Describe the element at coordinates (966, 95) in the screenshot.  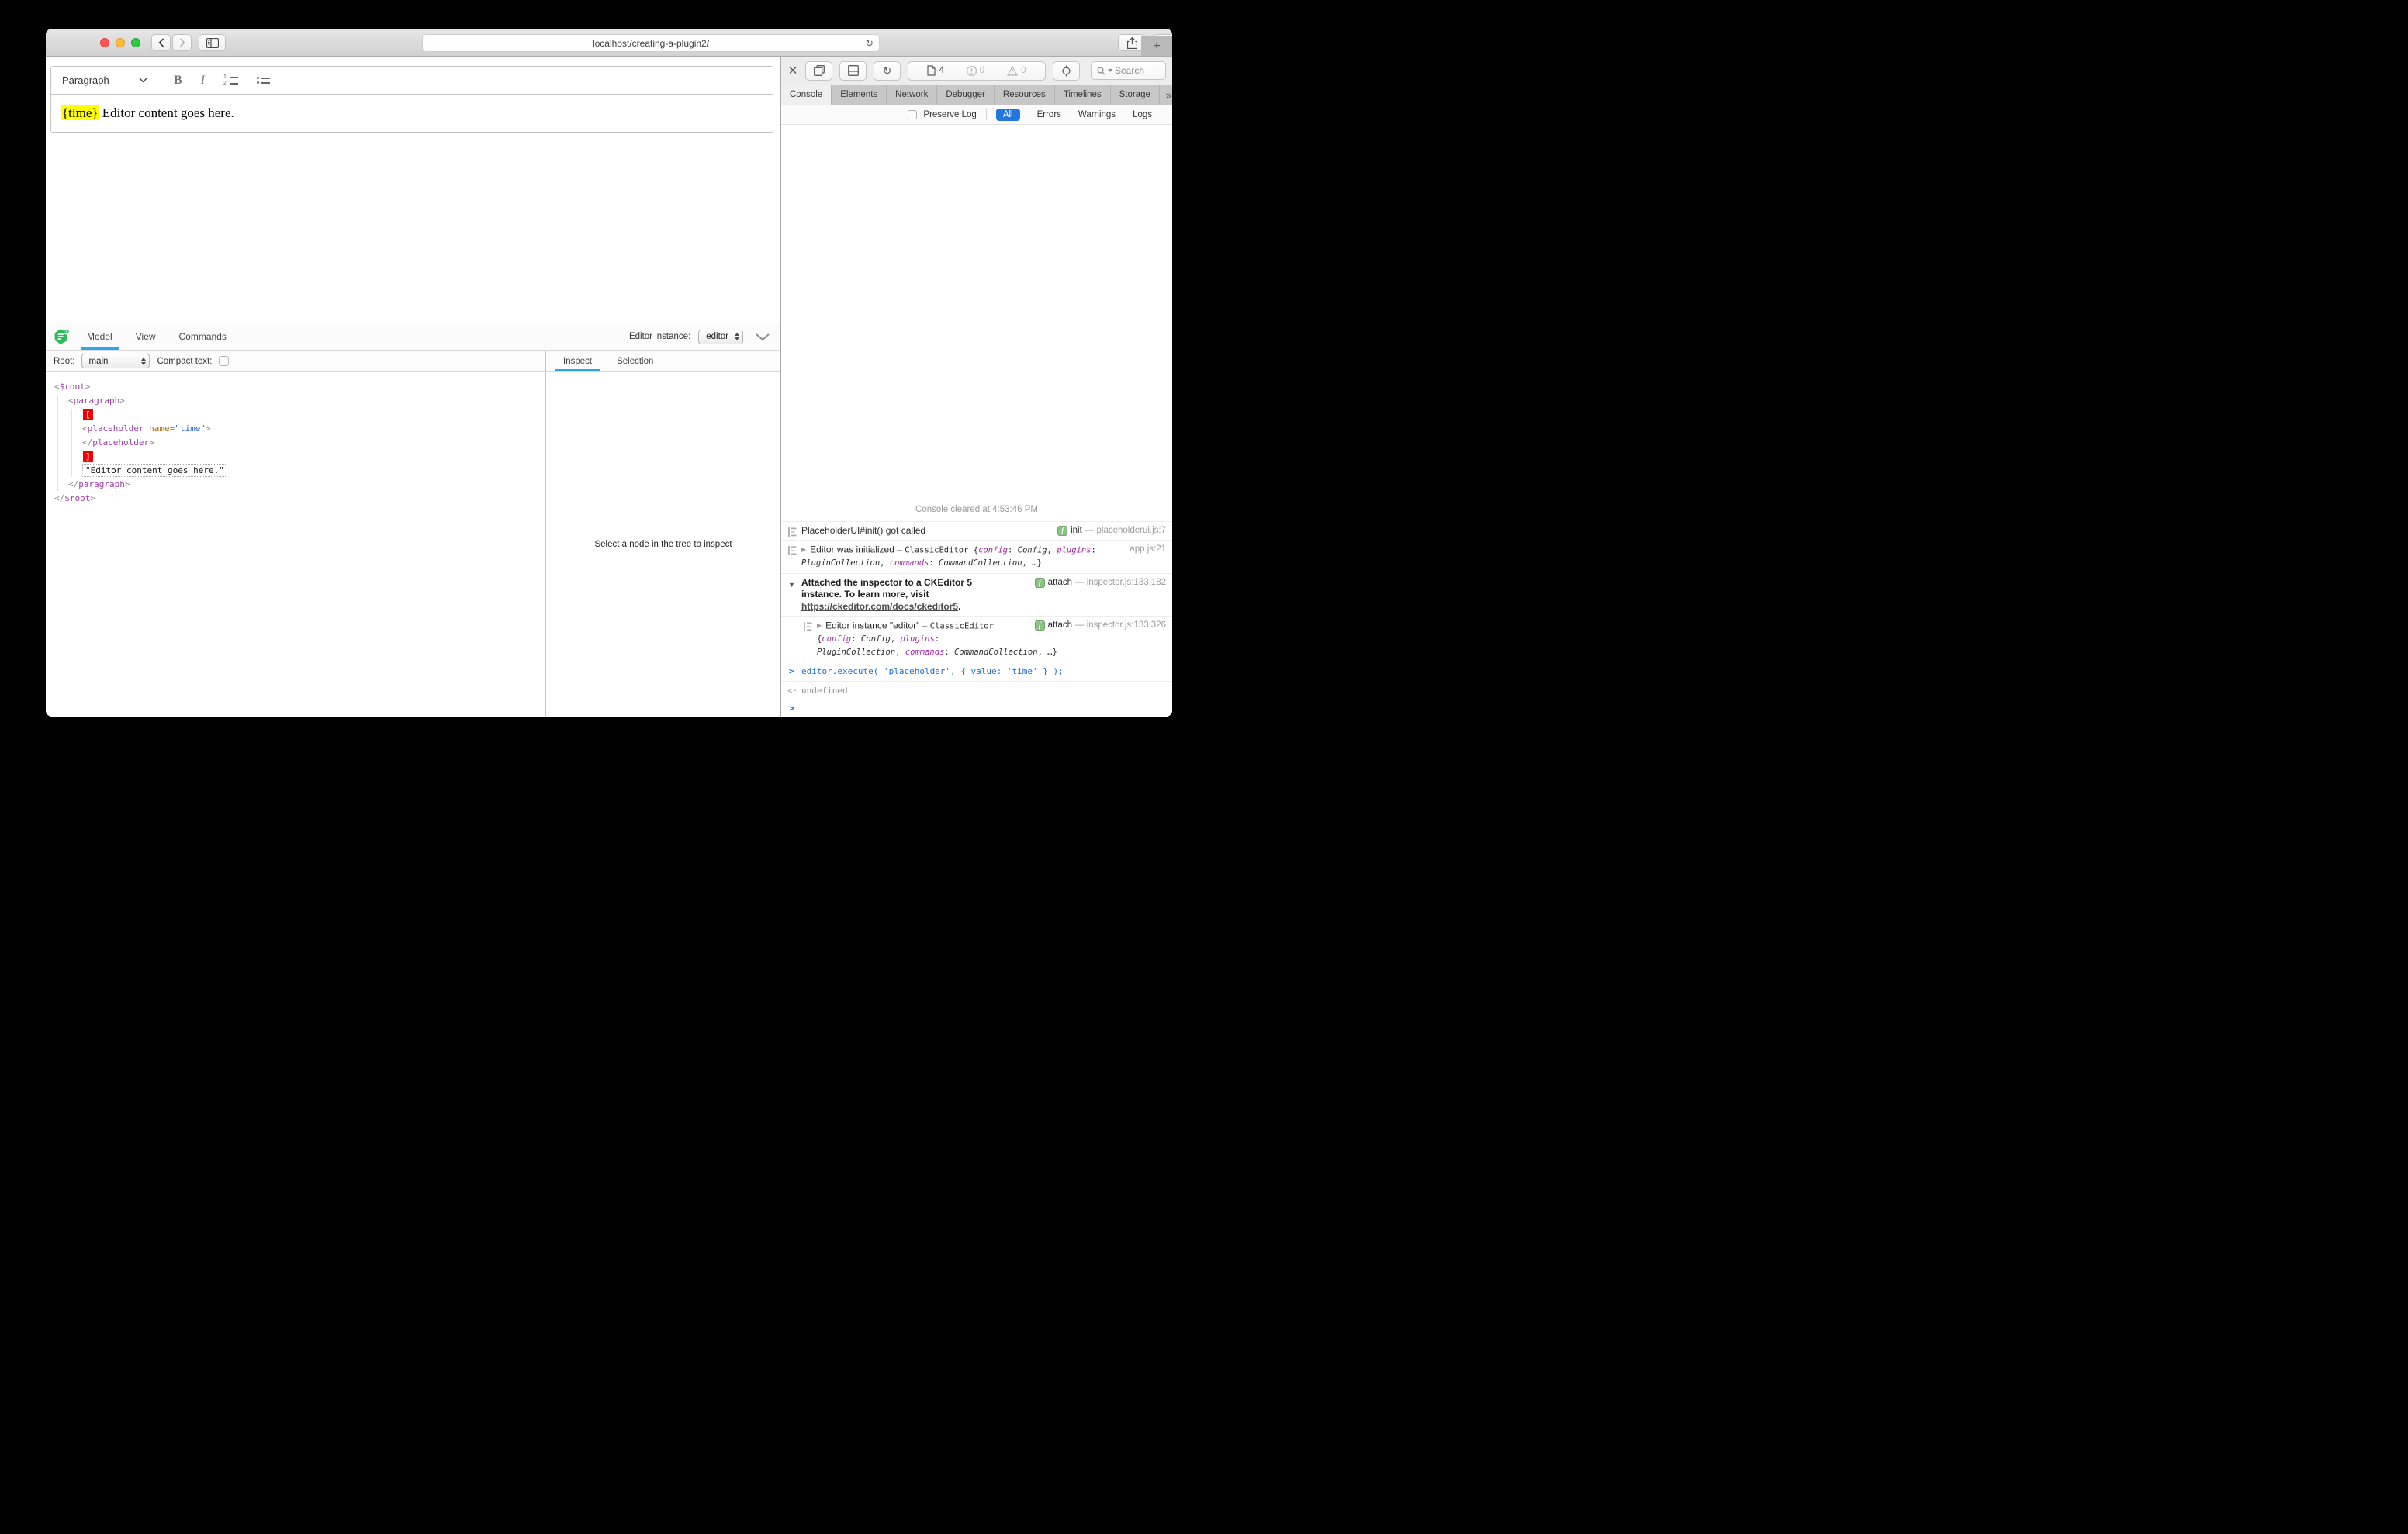
I see `inspector-tab-debugger: Debugger` at that location.